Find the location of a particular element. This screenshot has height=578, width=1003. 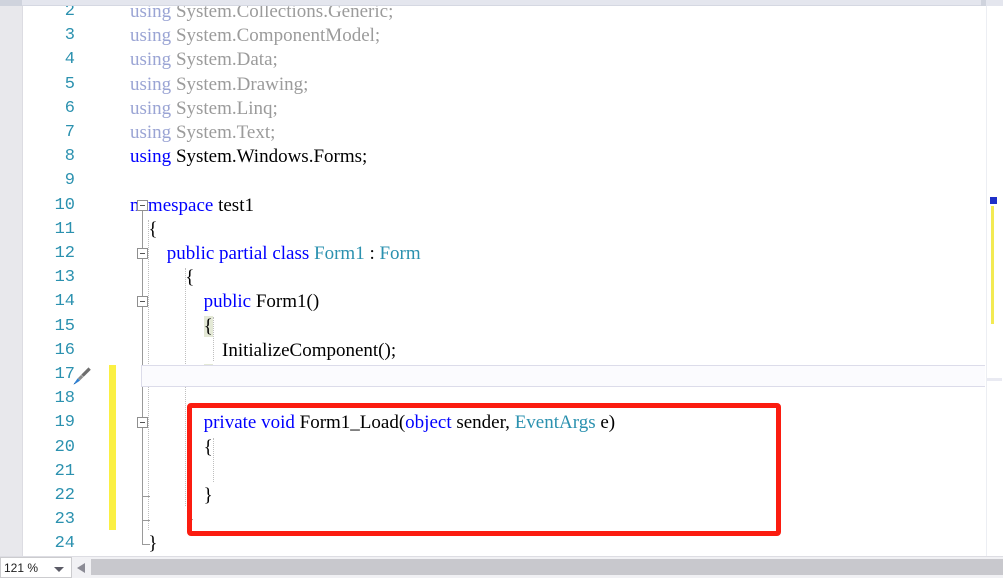

code-token: Form1 is located at coordinates (339, 253).